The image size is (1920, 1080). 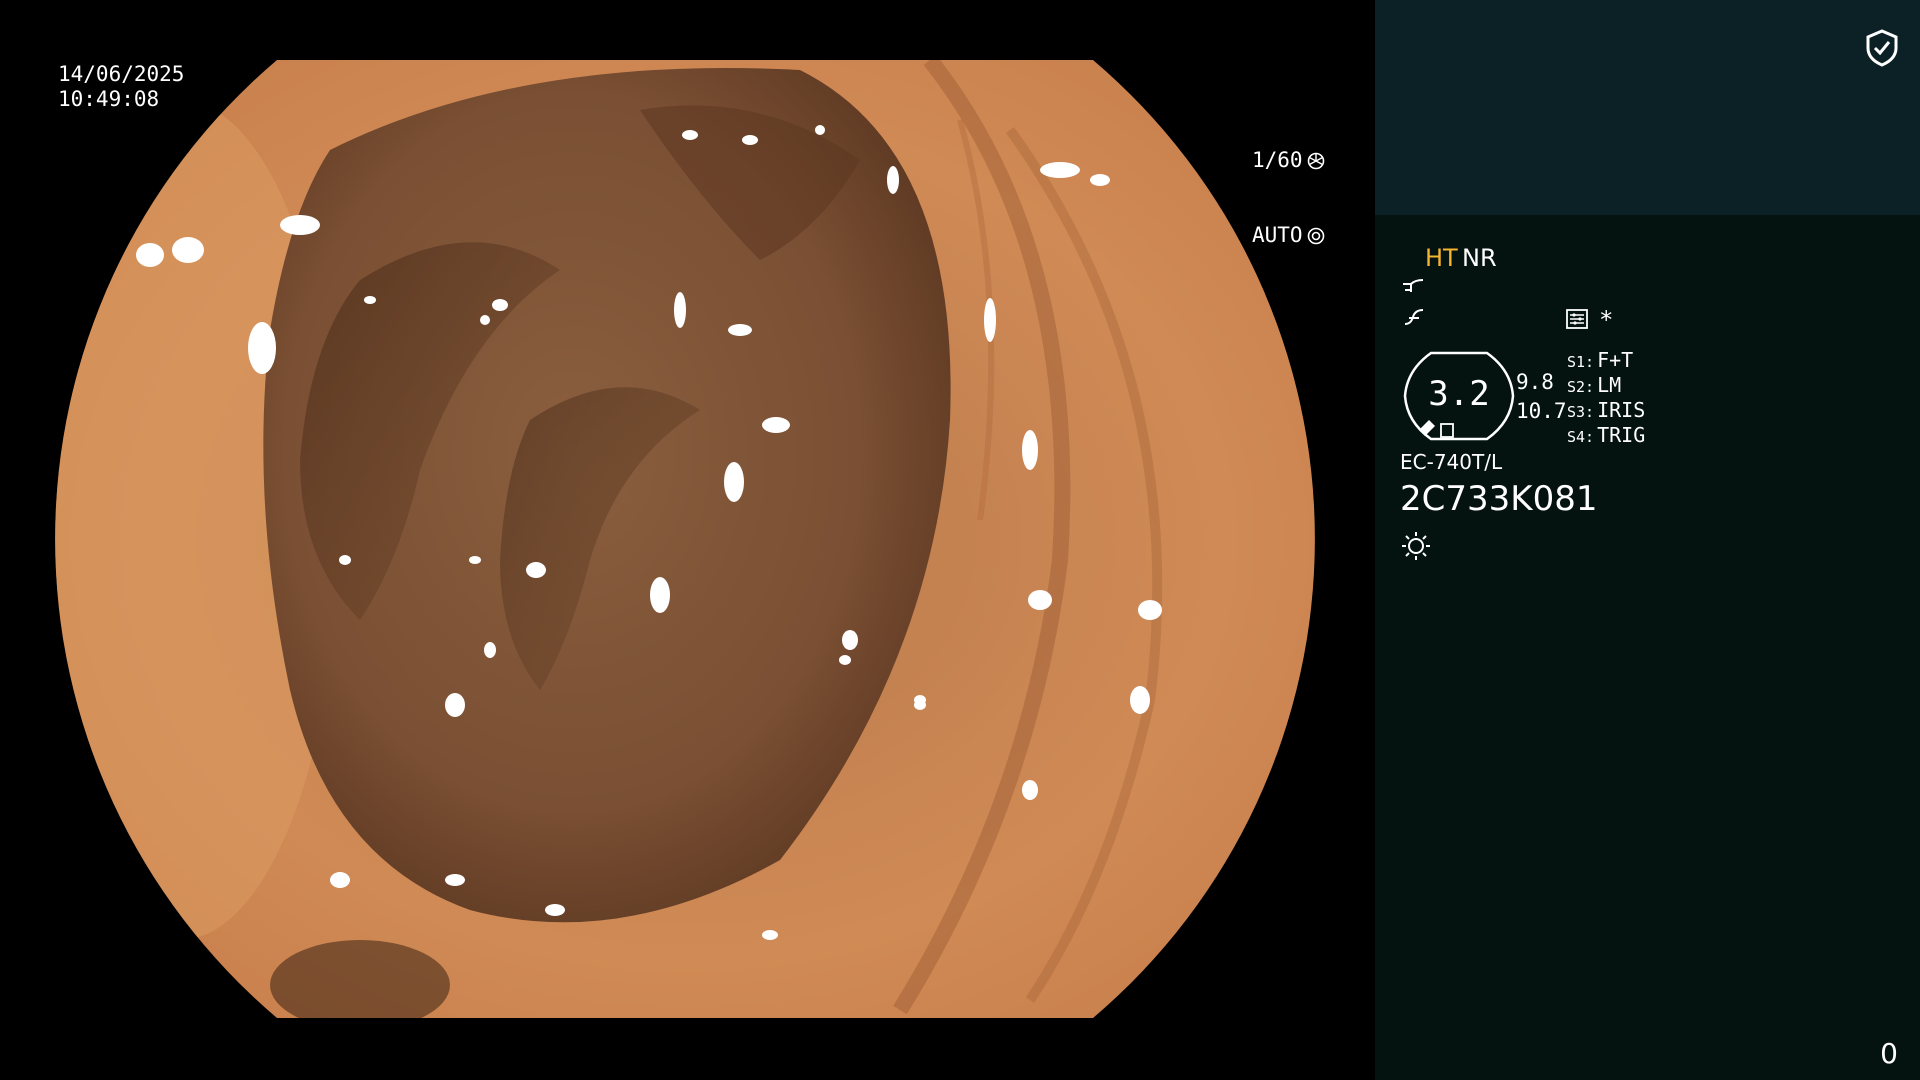 I want to click on datetime-readout: 14/06/2025 10:49:08, so click(x=121, y=87).